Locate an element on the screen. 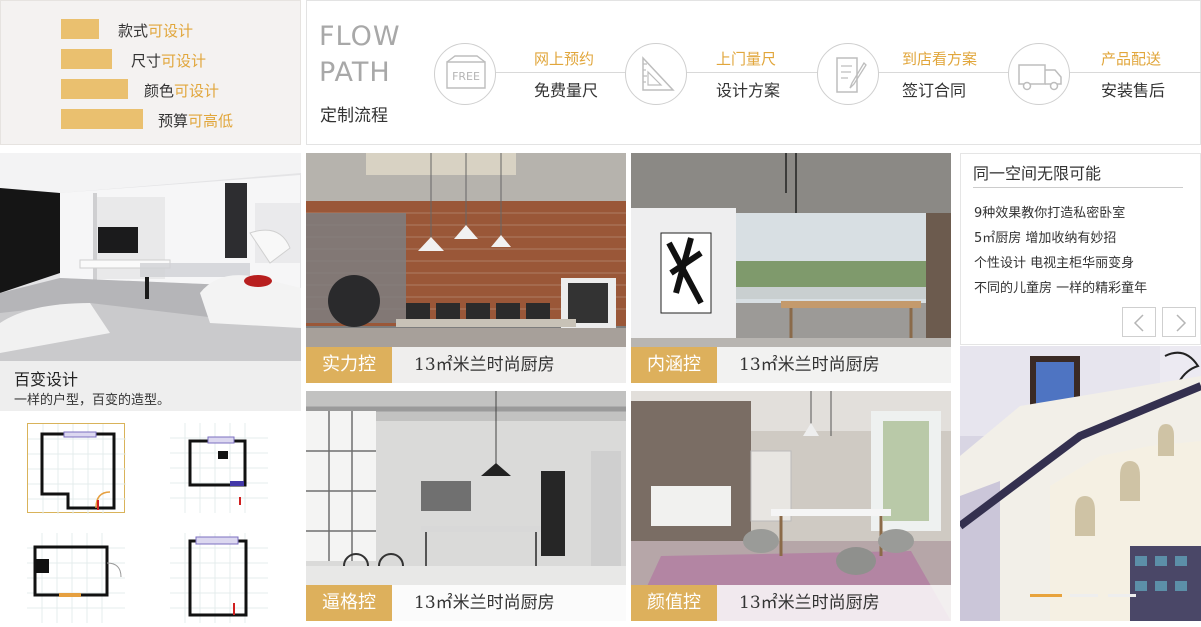 The width and height of the screenshot is (1201, 627). feature-label: 预算 is located at coordinates (173, 121).